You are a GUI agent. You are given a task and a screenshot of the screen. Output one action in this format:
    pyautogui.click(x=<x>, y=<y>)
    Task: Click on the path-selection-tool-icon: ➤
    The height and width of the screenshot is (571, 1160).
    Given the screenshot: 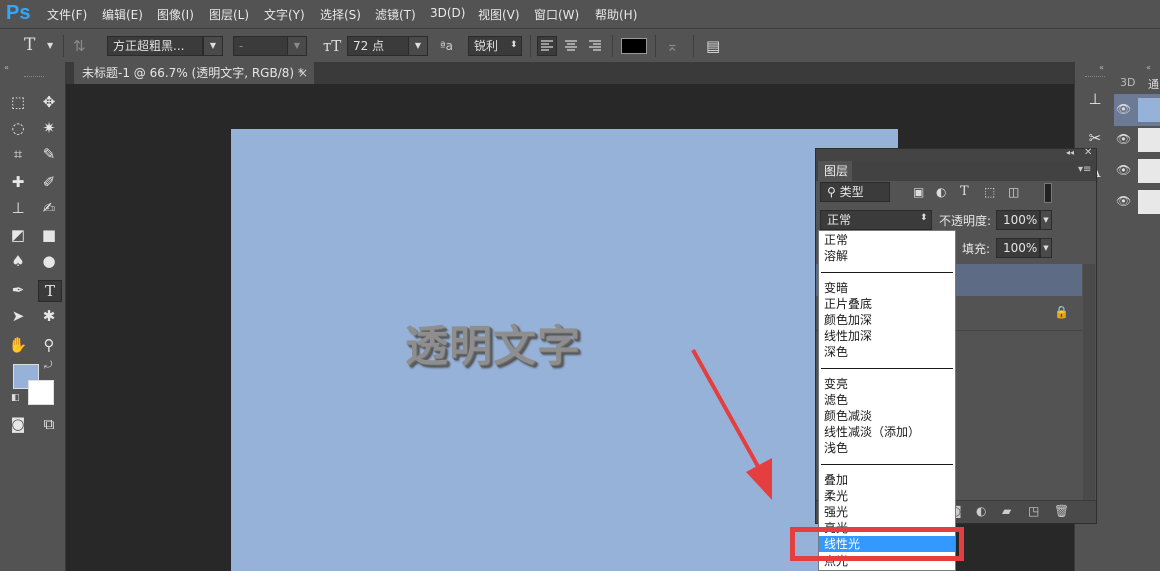 What is the action you would take?
    pyautogui.click(x=18, y=316)
    